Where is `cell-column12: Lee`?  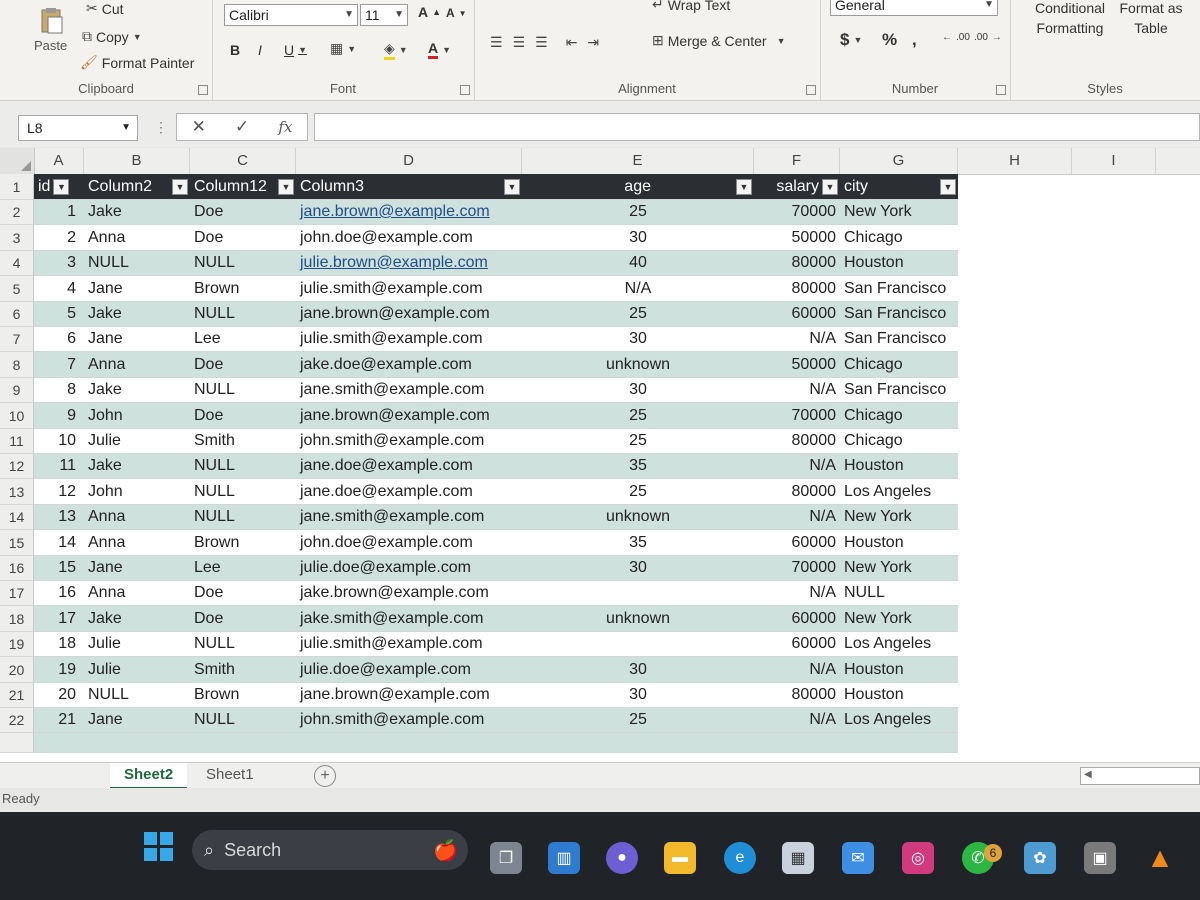
cell-column12: Lee is located at coordinates (243, 568).